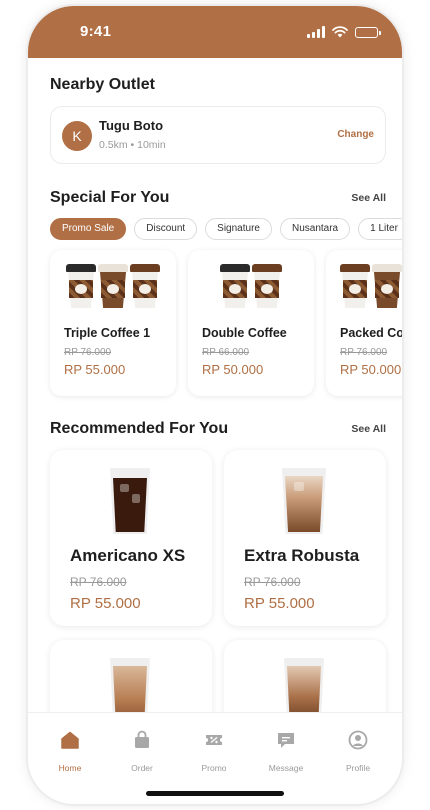 The image size is (430, 810). What do you see at coordinates (107, 333) in the screenshot?
I see `product-name: Triple Coffee 1` at bounding box center [107, 333].